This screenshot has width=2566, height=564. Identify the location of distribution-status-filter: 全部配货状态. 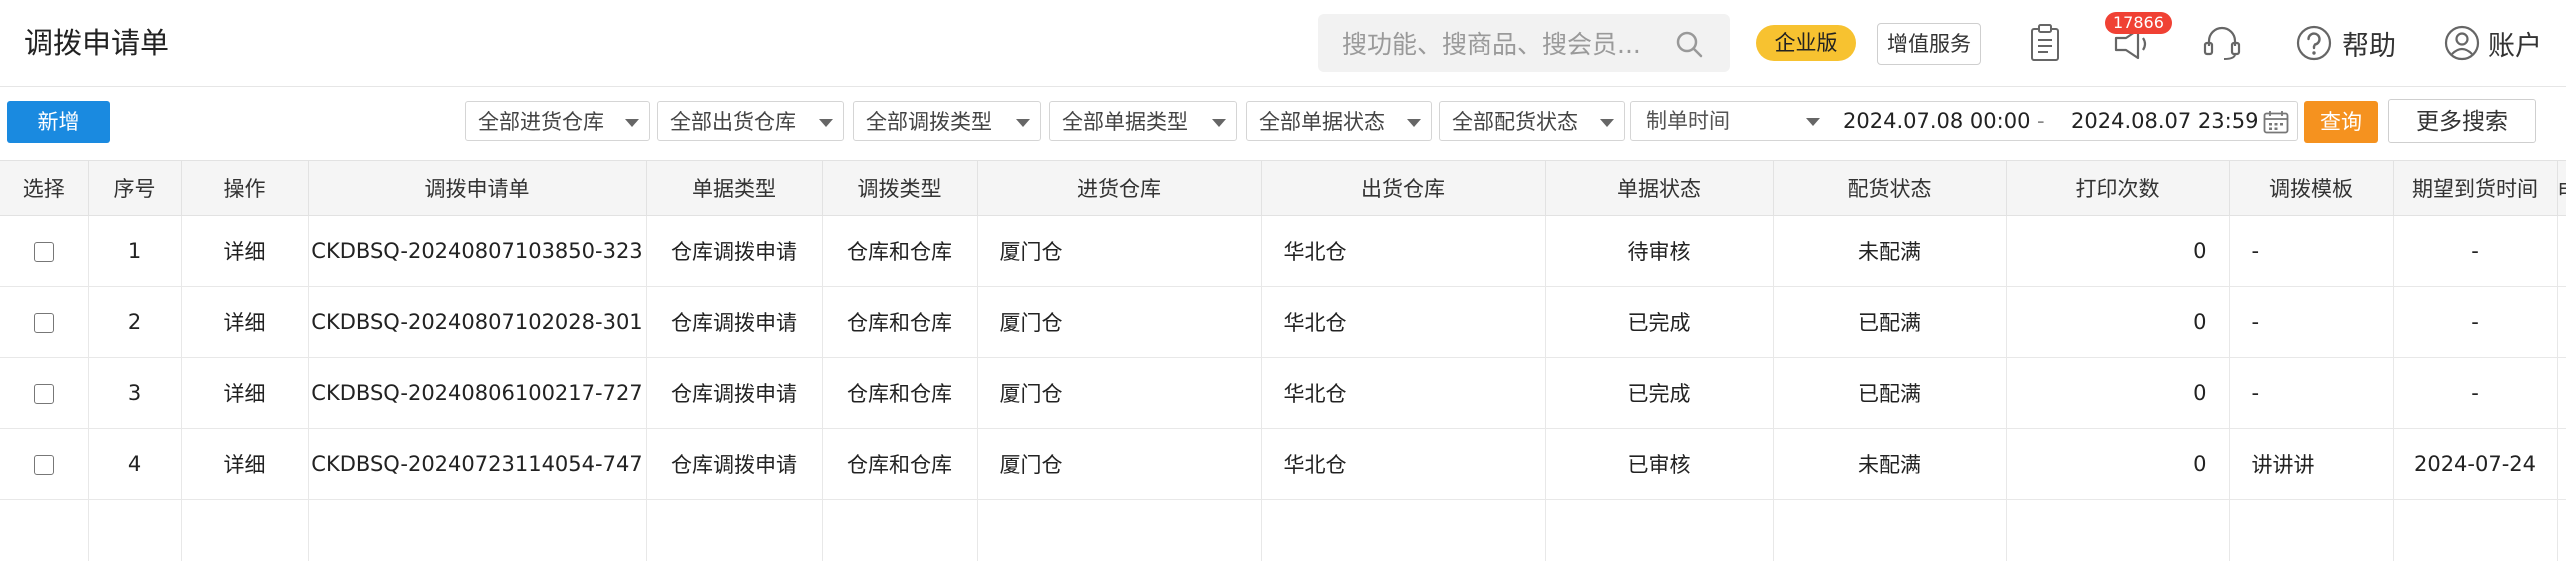
(1532, 121).